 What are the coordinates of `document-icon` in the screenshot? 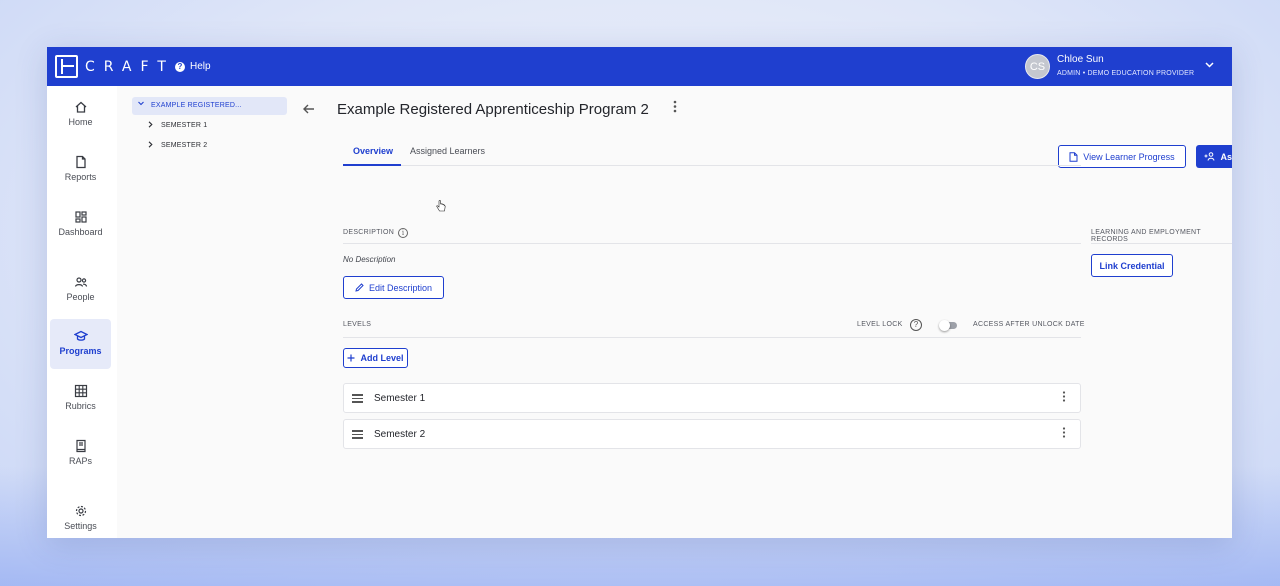 It's located at (1073, 156).